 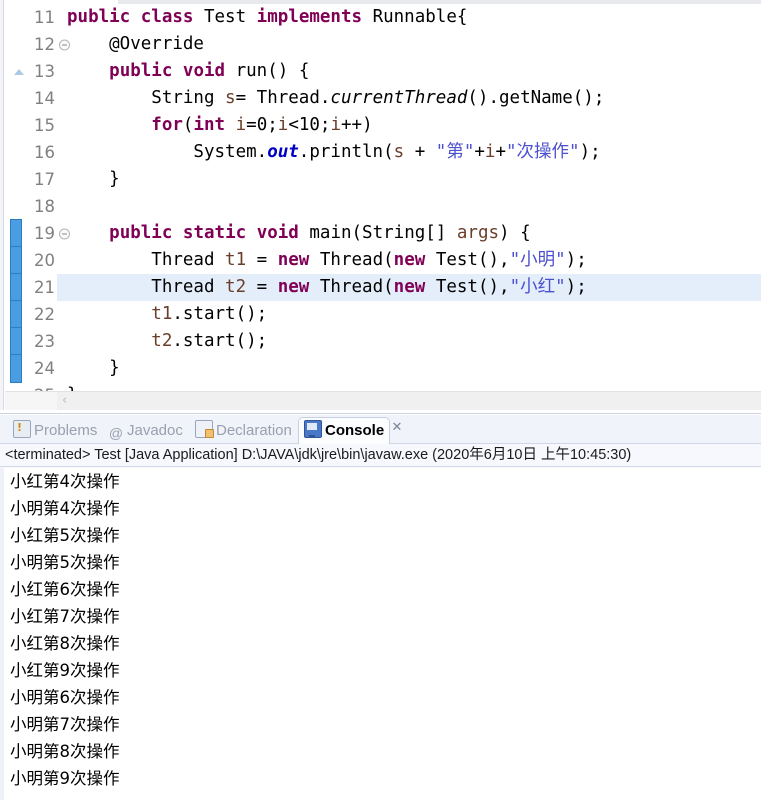 I want to click on line-number: 17, so click(x=44, y=179).